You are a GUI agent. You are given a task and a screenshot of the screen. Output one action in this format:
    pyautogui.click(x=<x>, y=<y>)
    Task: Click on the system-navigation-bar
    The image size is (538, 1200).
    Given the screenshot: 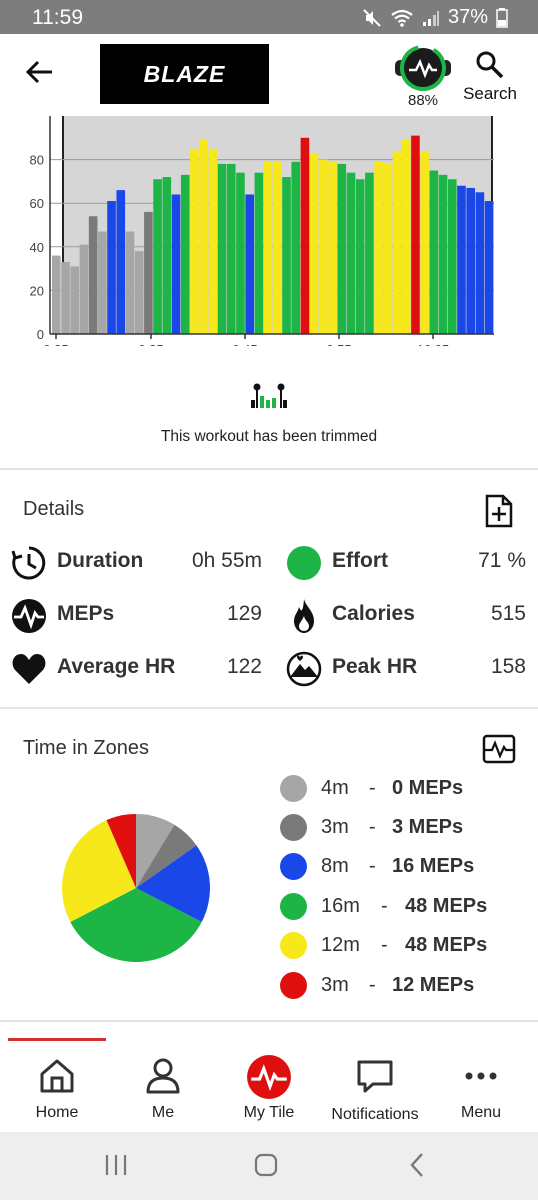 What is the action you would take?
    pyautogui.click(x=269, y=1166)
    